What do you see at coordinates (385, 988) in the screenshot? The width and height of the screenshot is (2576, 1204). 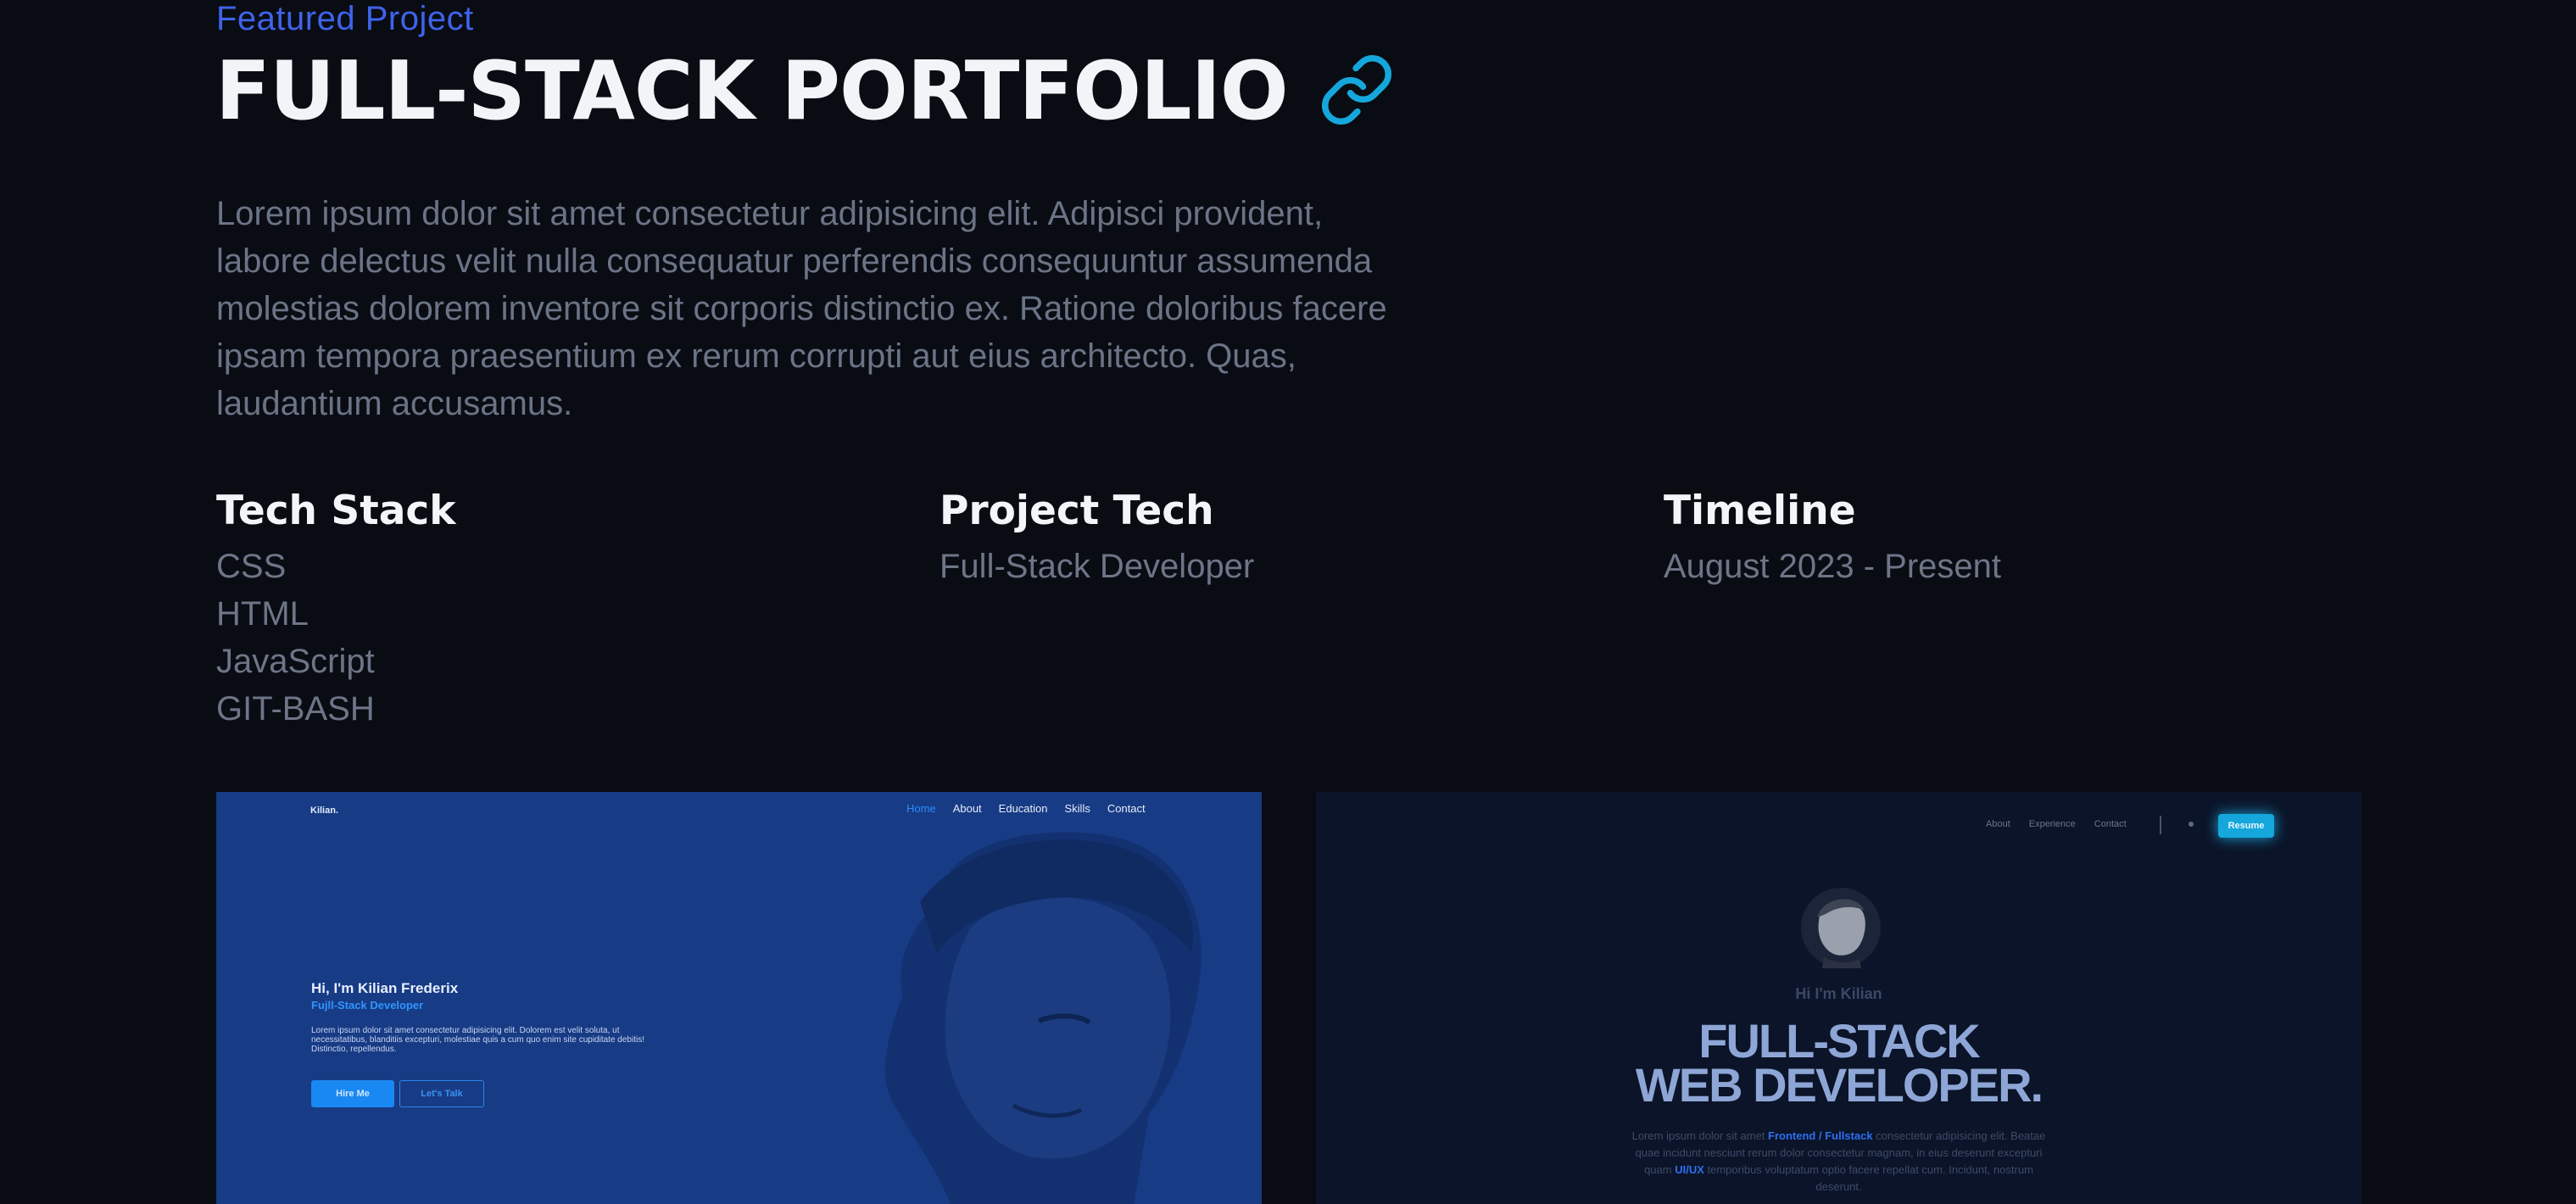 I see `screenshot-greeting: Hi, I'm Kilian Frederix` at bounding box center [385, 988].